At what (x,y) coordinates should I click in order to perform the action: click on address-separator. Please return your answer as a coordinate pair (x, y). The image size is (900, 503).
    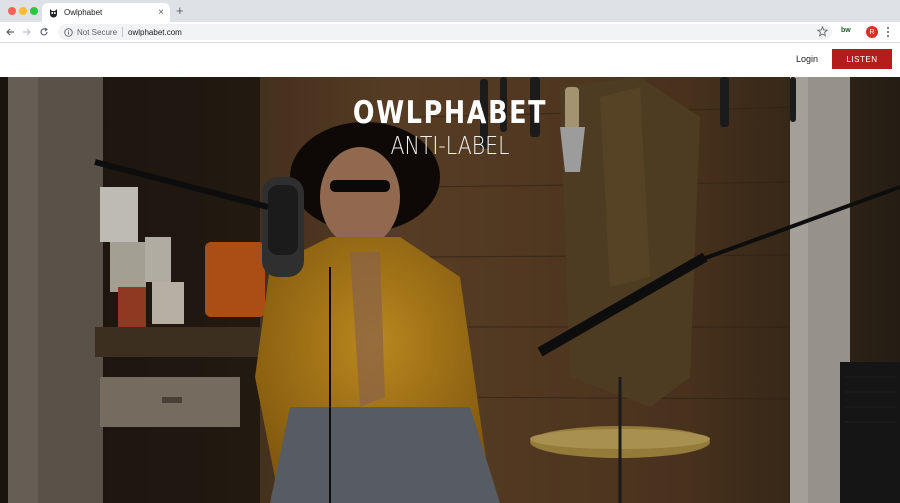
    Looking at the image, I should click on (123, 32).